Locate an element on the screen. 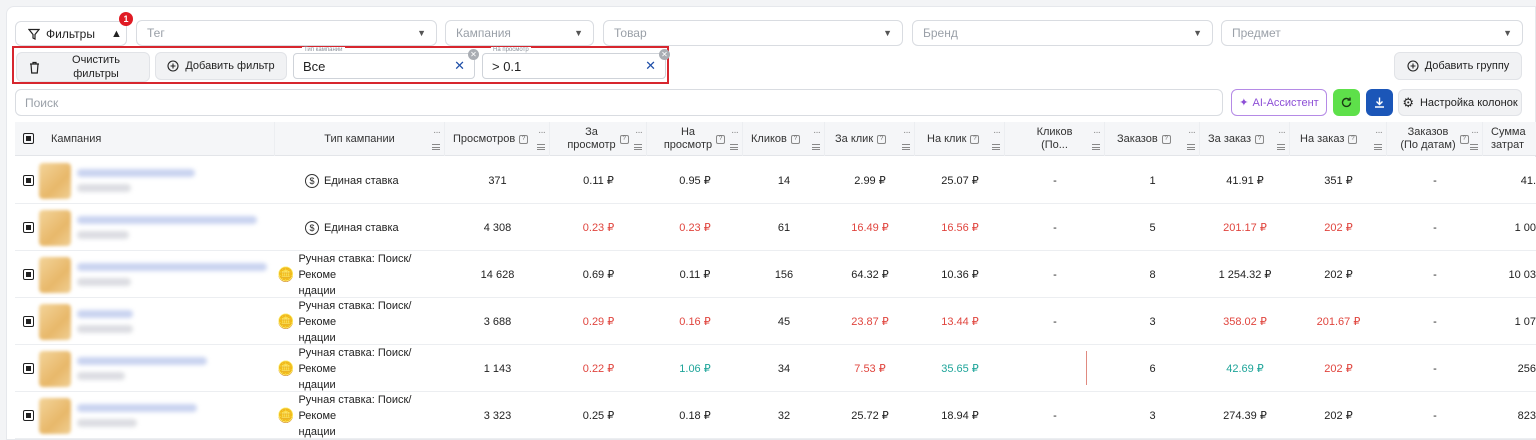 This screenshot has height=440, width=1536. hand-coin-icon: 🪙 is located at coordinates (286, 274).